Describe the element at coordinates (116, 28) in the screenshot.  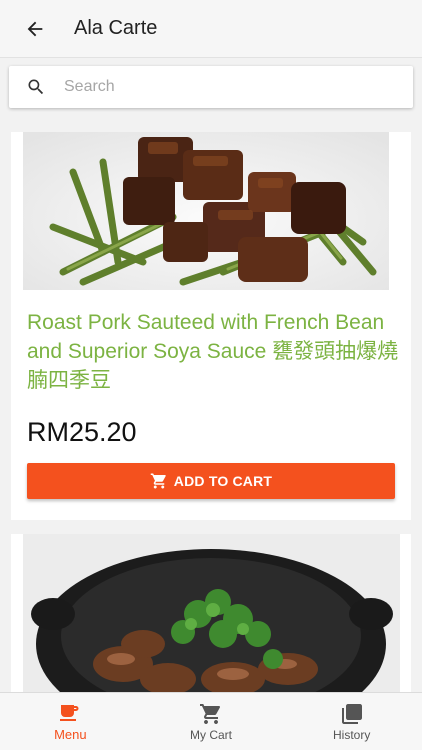
I see `page-title: Ala Carte` at that location.